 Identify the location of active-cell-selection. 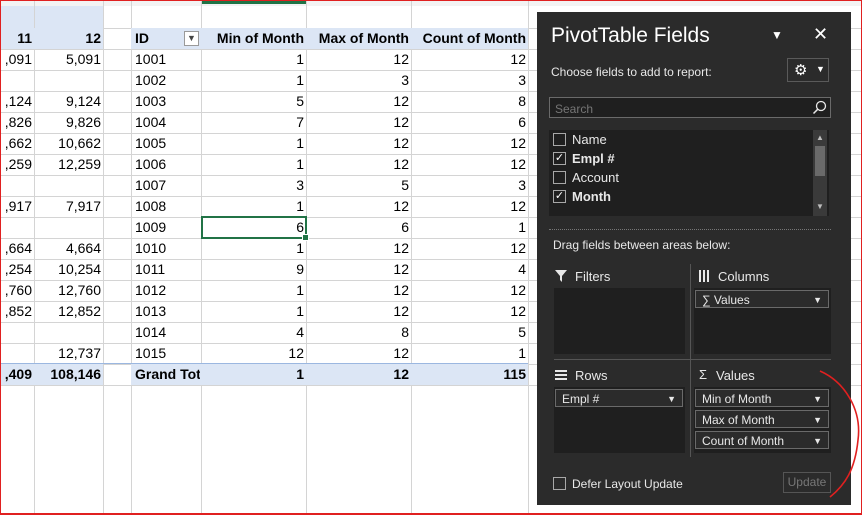
(254, 227).